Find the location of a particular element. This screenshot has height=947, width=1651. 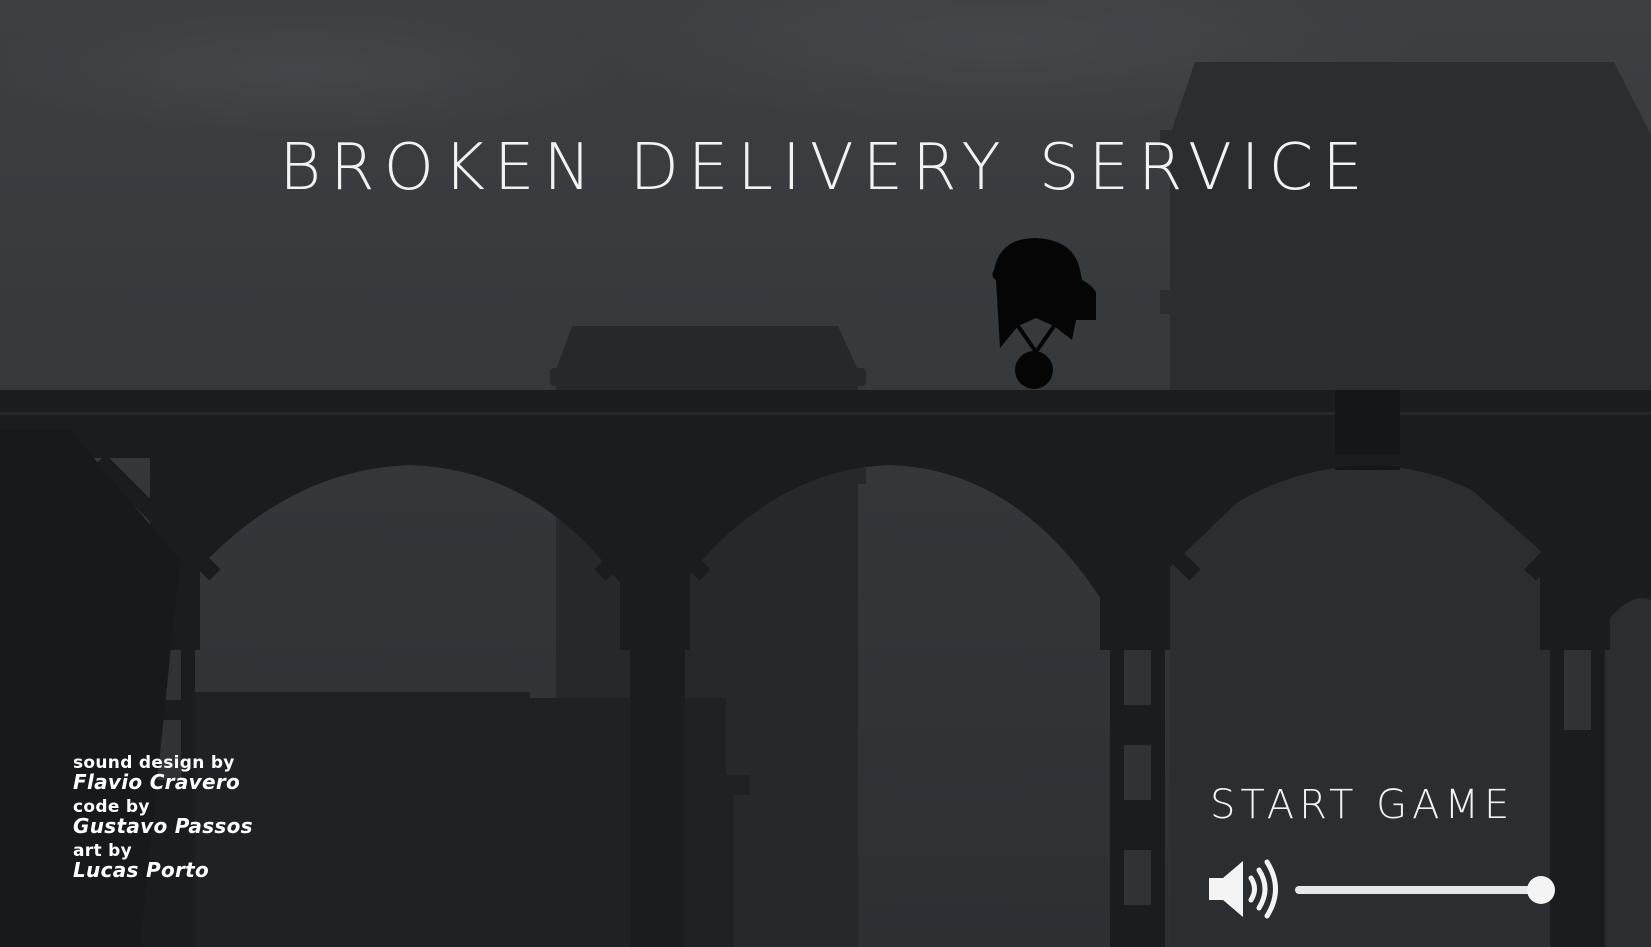

credit-sound: sound design by Flavio Cravero is located at coordinates (163, 773).